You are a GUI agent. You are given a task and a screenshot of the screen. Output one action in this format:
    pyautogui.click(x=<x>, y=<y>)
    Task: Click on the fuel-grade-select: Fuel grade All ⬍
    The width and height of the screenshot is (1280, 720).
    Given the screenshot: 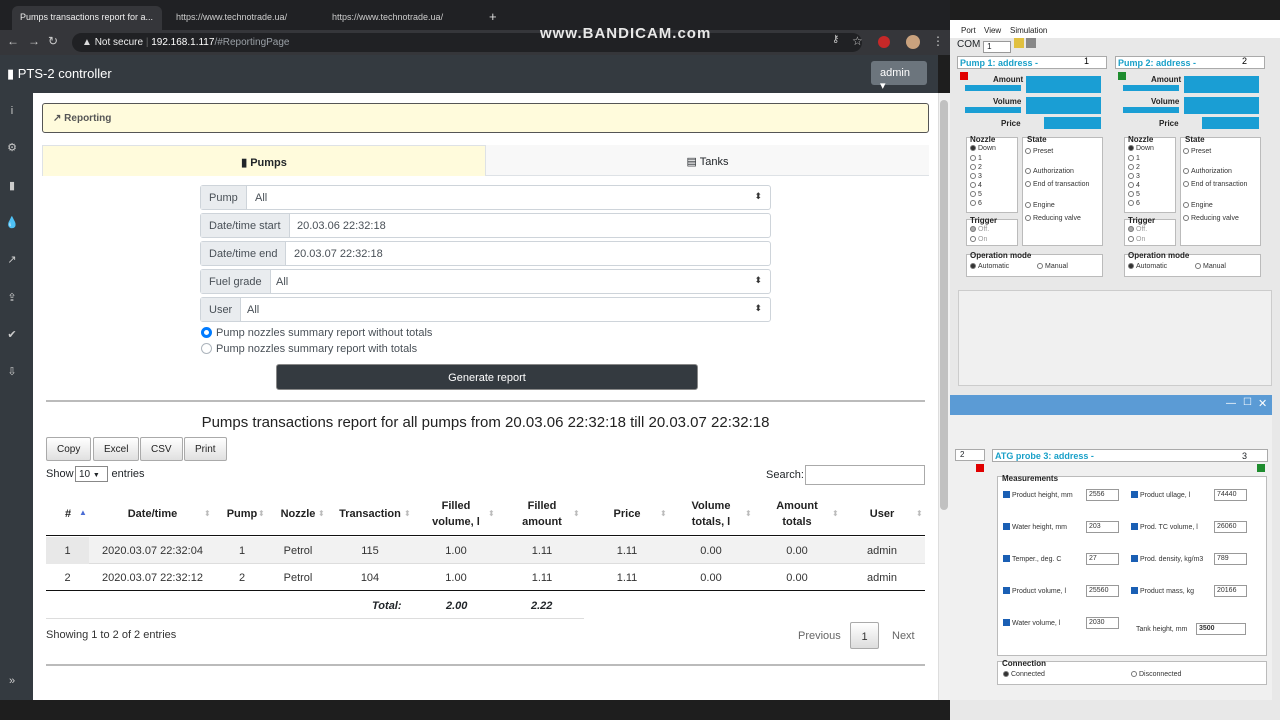 What is the action you would take?
    pyautogui.click(x=485, y=281)
    